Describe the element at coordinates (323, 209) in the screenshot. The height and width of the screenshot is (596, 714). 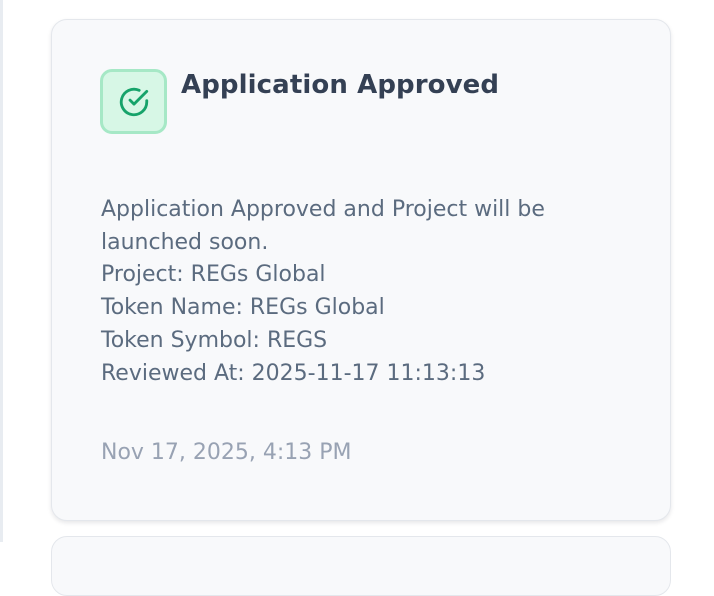
I see `message-line: Application Approved and Project will be` at that location.